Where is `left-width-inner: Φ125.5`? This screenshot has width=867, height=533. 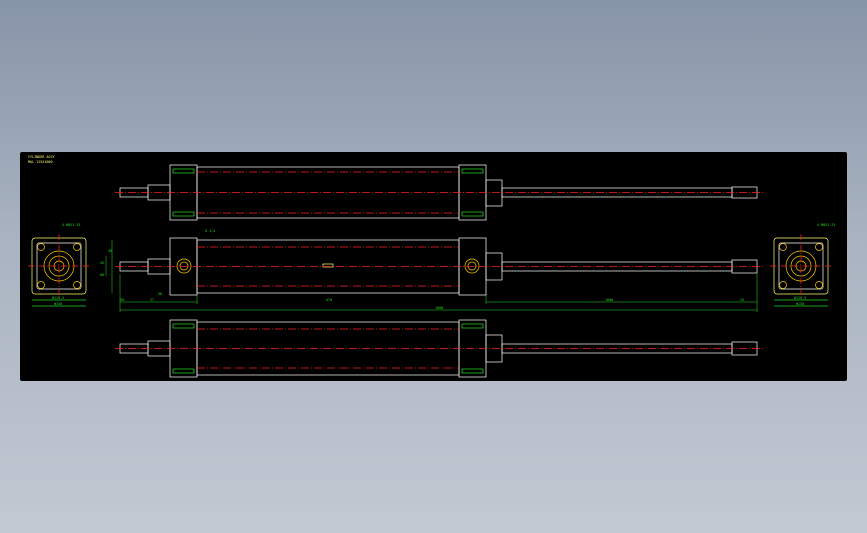
left-width-inner: Φ125.5 is located at coordinates (58, 298).